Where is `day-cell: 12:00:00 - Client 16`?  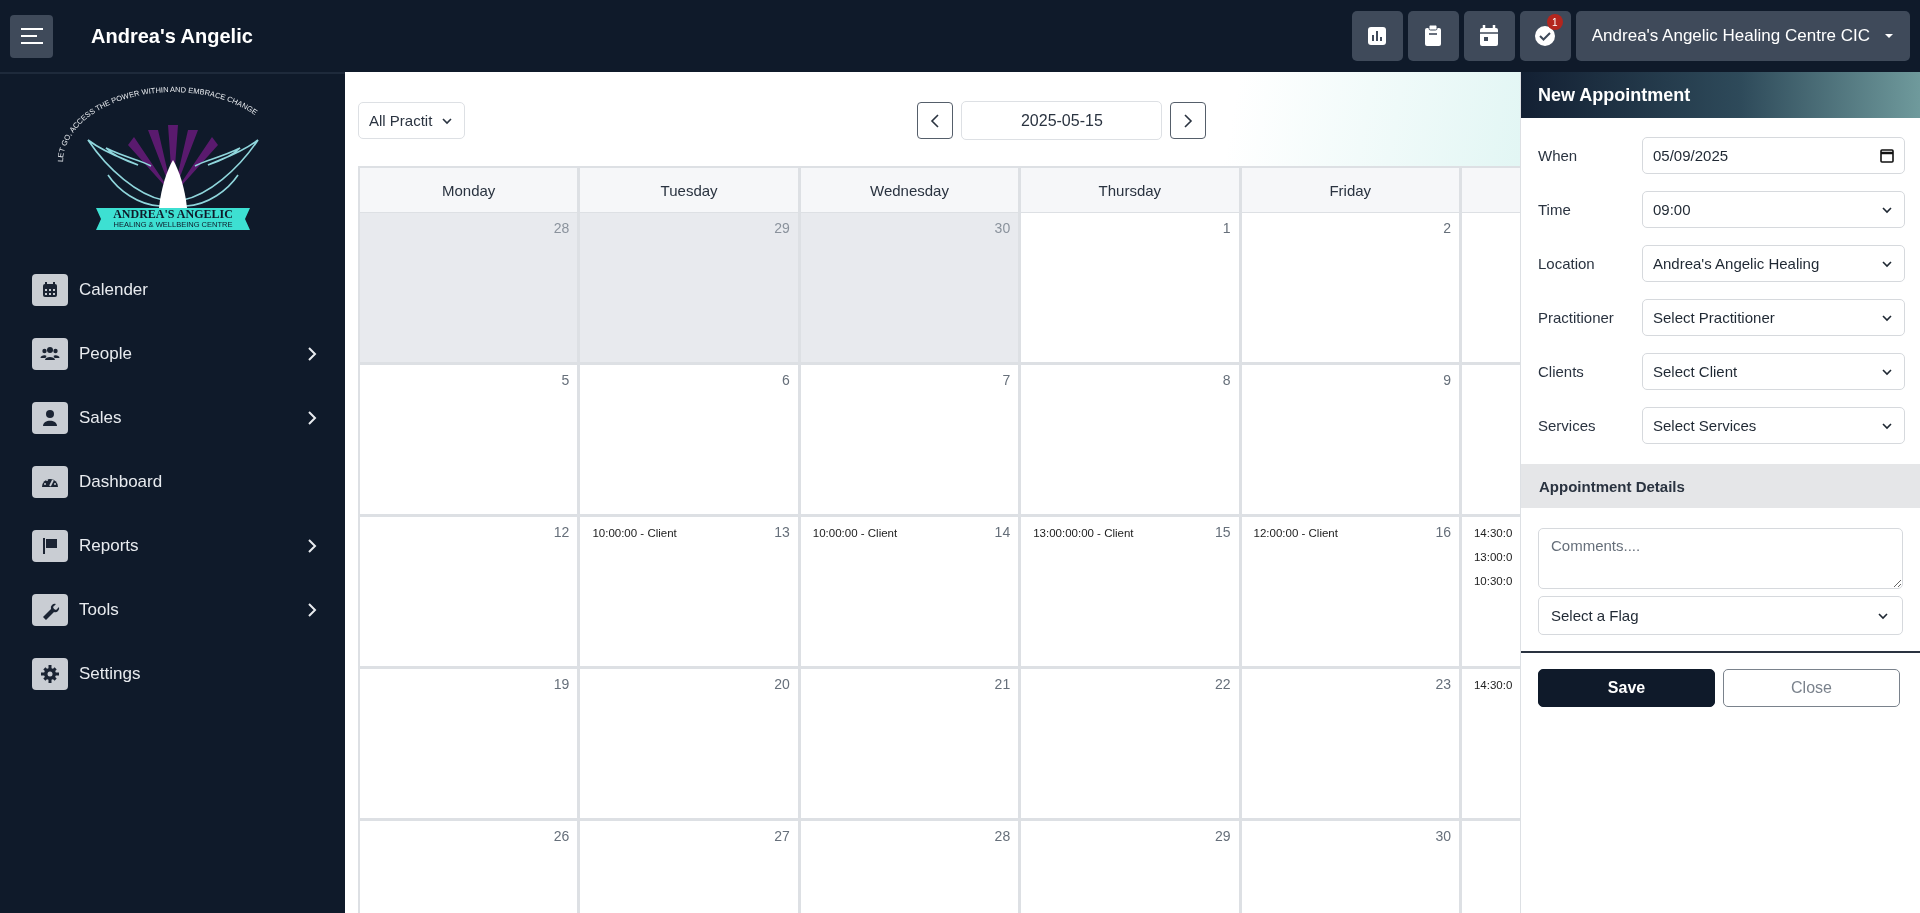
day-cell: 12:00:00 - Client 16 is located at coordinates (1351, 593).